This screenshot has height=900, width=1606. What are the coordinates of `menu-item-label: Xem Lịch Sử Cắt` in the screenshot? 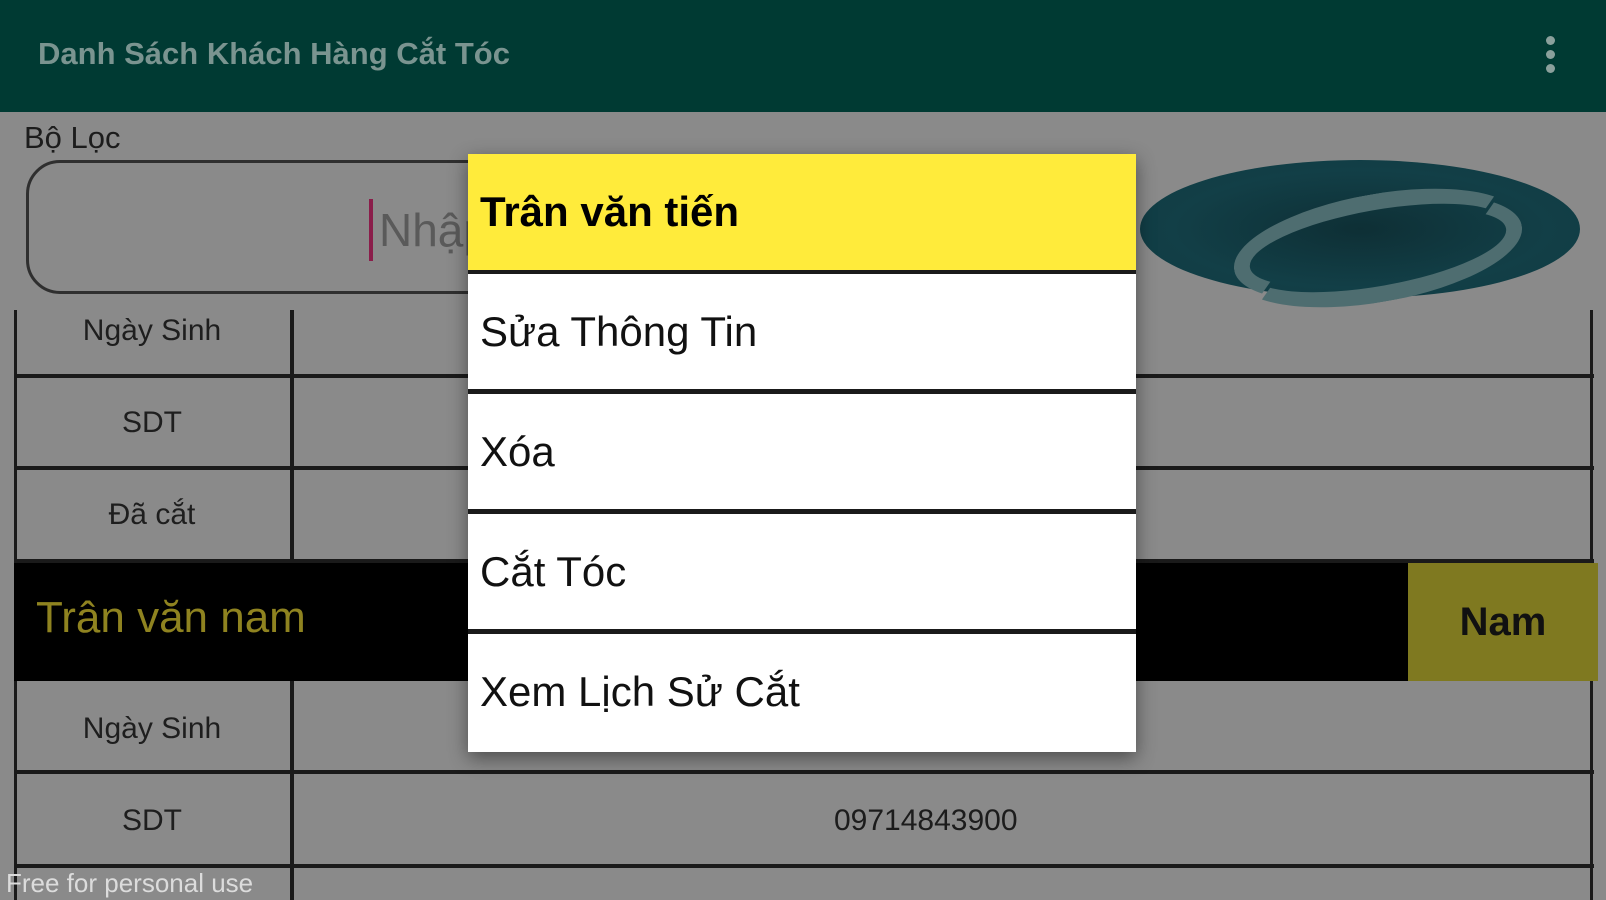 It's located at (640, 691).